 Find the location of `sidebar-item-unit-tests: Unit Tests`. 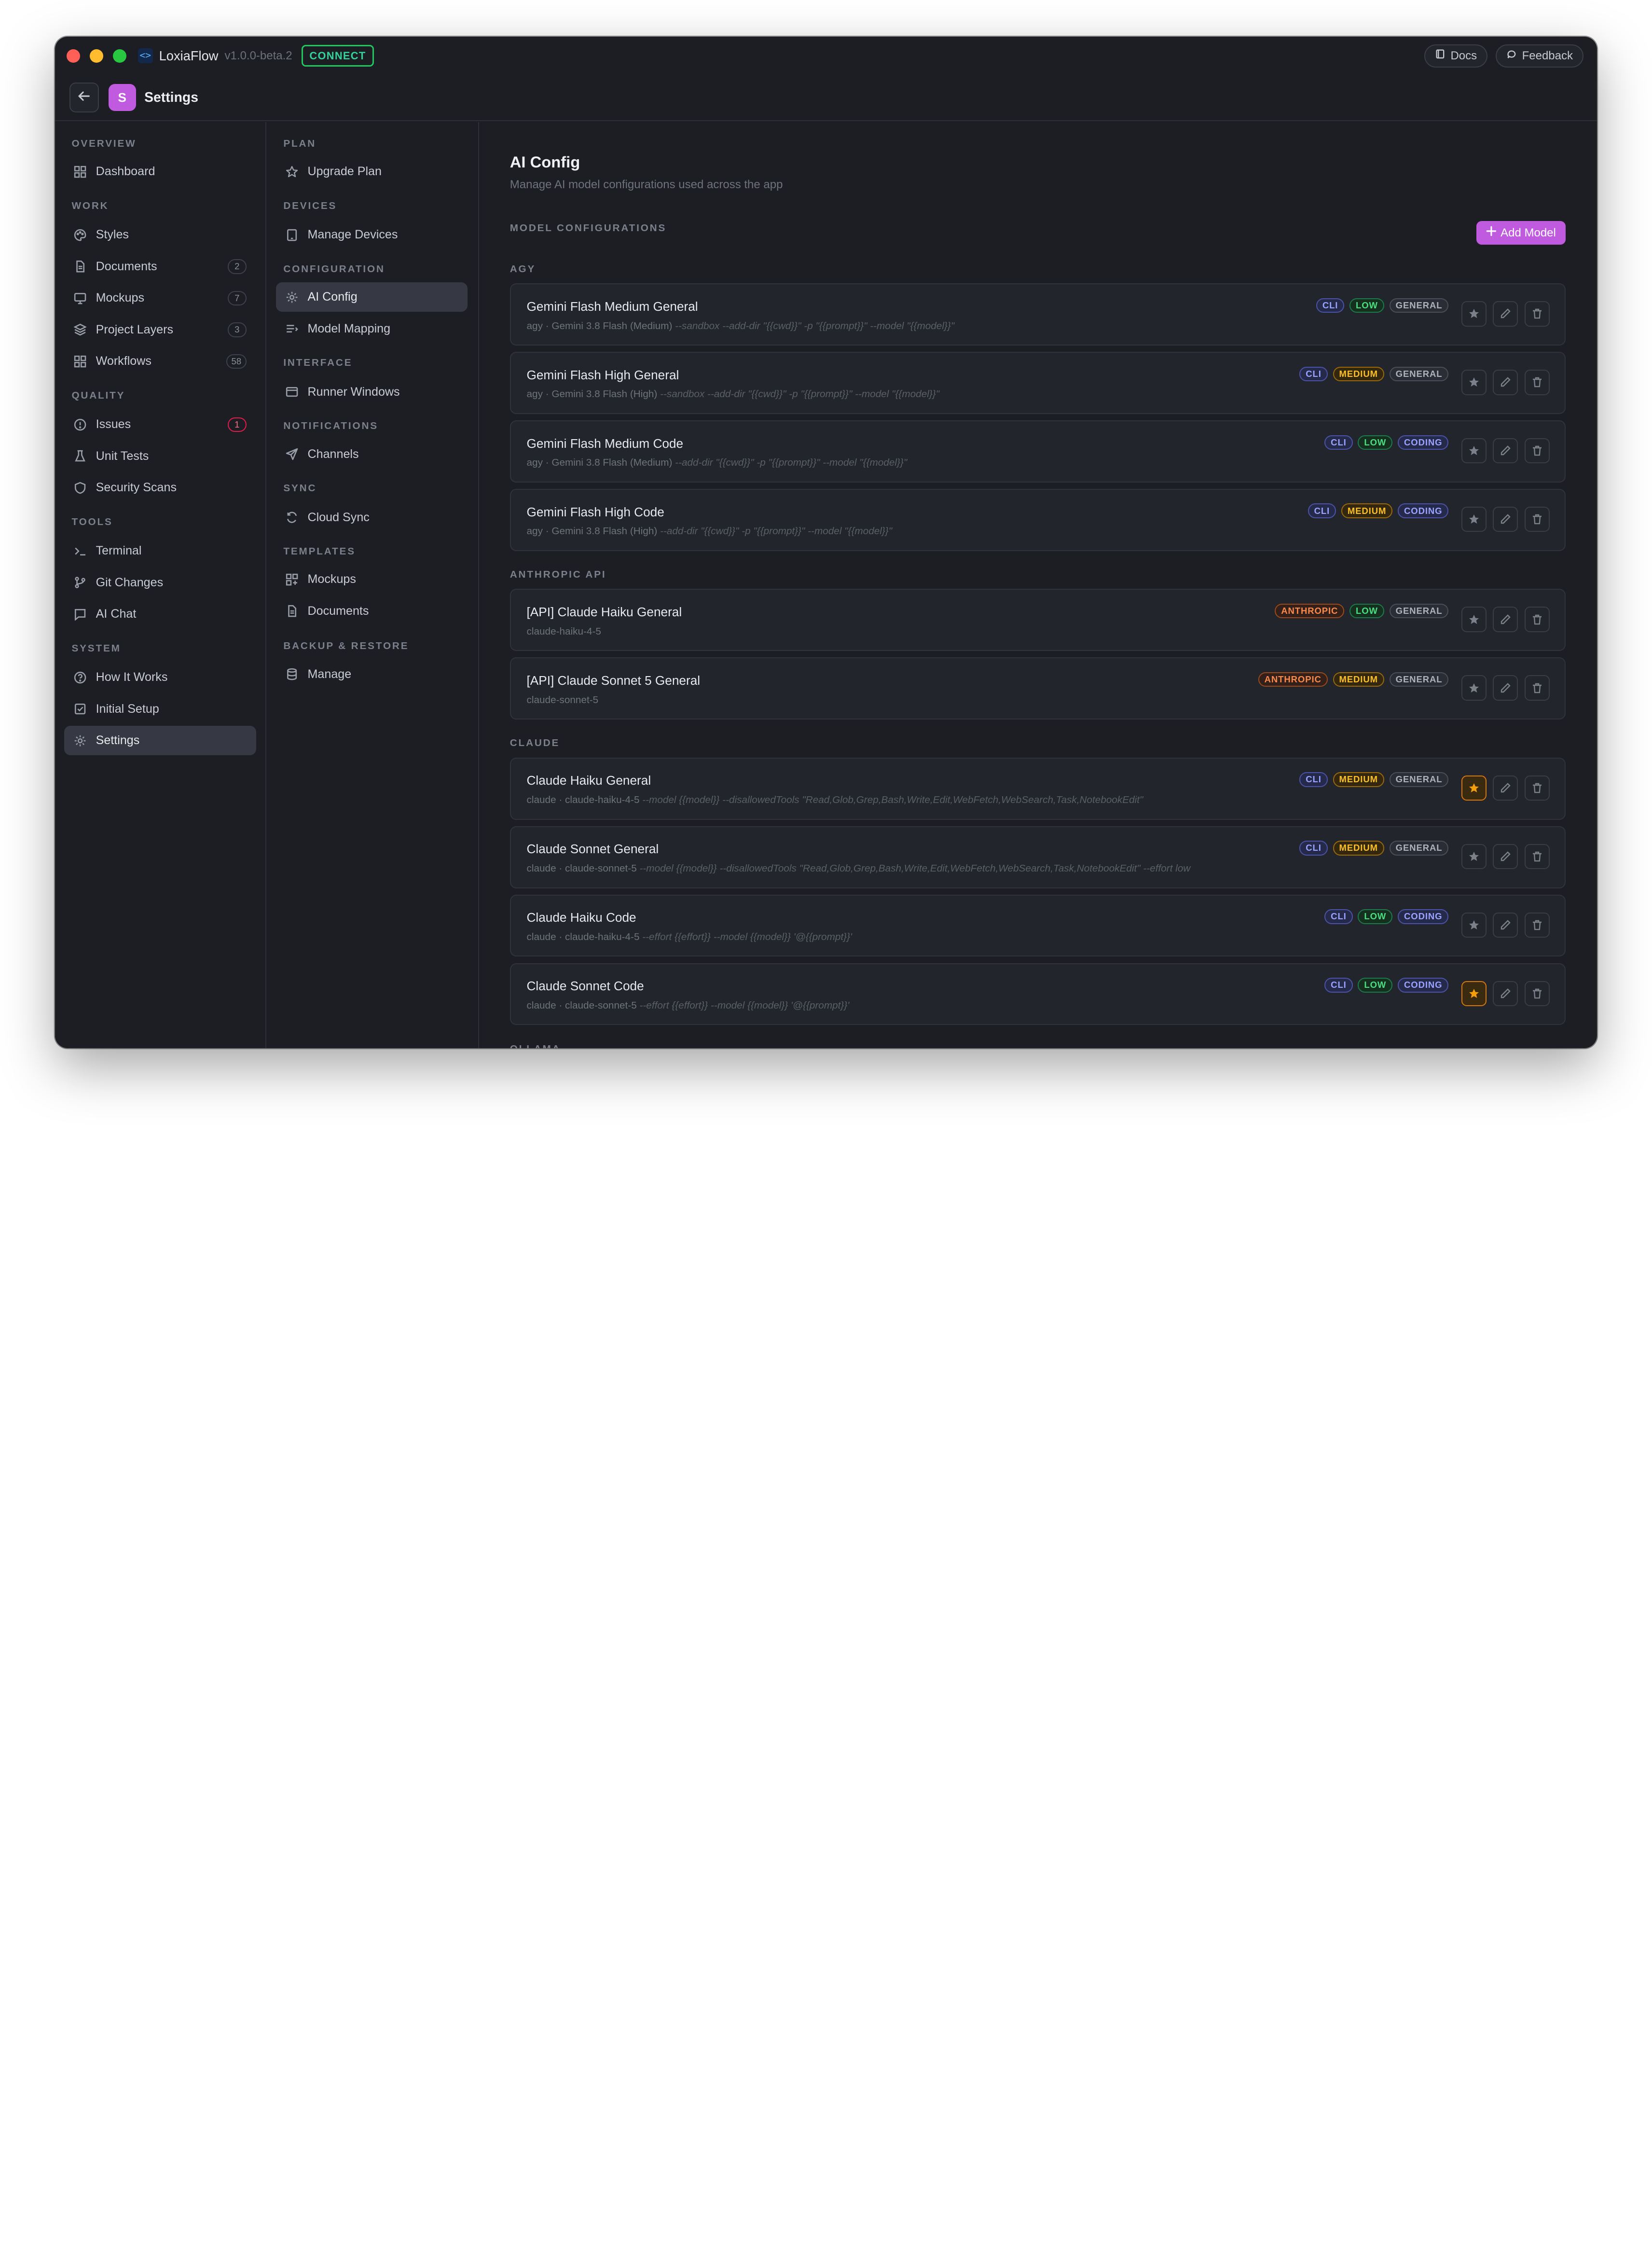

sidebar-item-unit-tests: Unit Tests is located at coordinates (160, 456).